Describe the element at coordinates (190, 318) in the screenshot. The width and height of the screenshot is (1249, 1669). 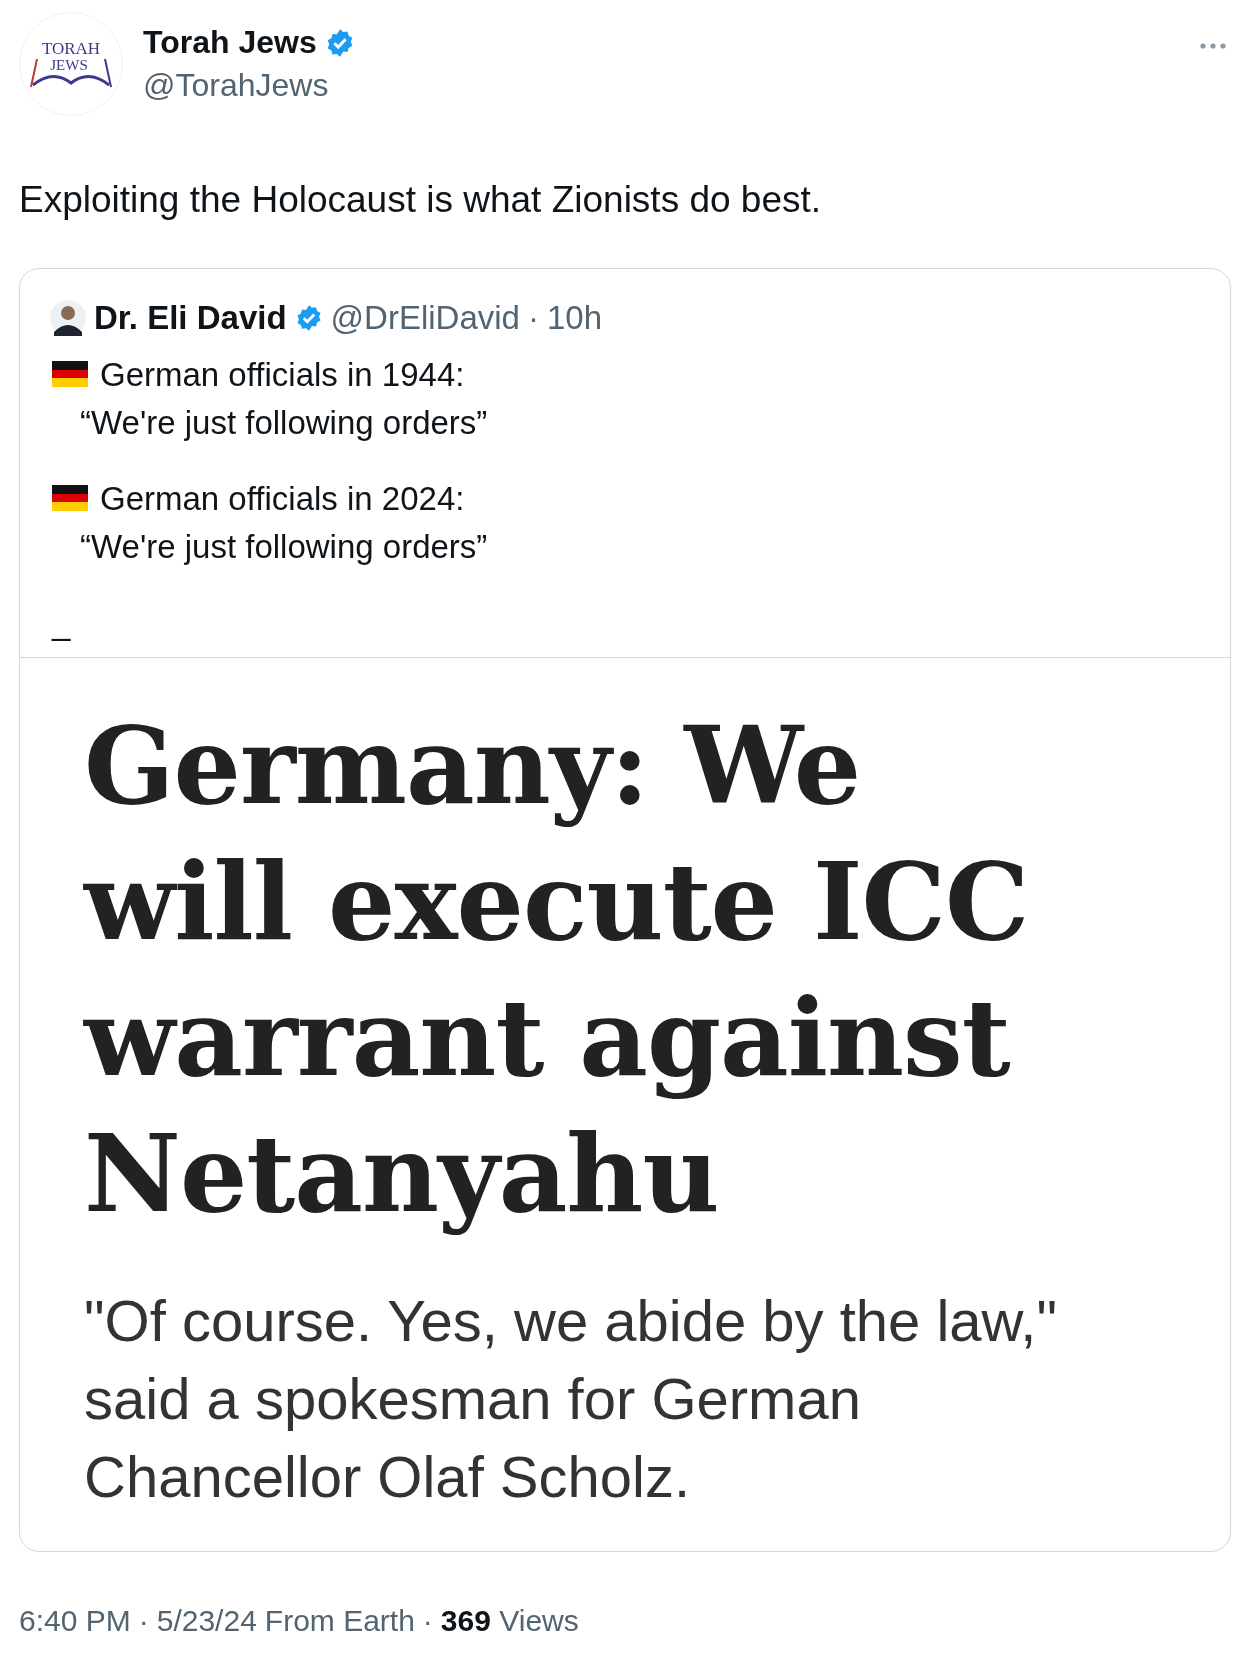
I see `quoted-author-name: Dr. Eli David` at that location.